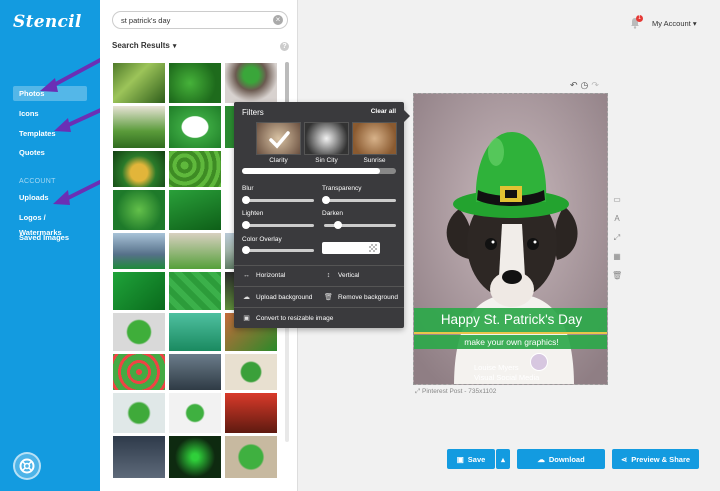  I want to click on save-options-button: ▴, so click(503, 459).